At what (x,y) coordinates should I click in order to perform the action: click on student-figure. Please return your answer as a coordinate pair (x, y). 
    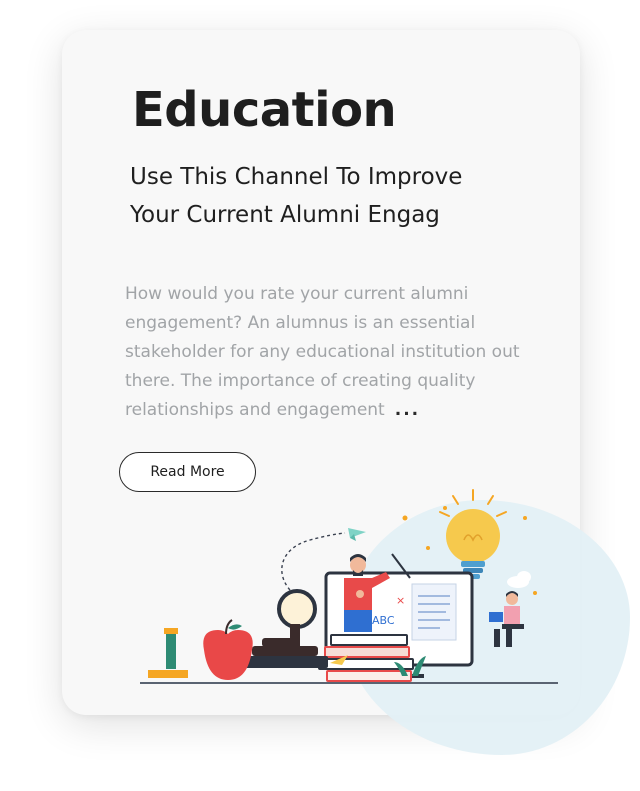
    Looking at the image, I should click on (506, 619).